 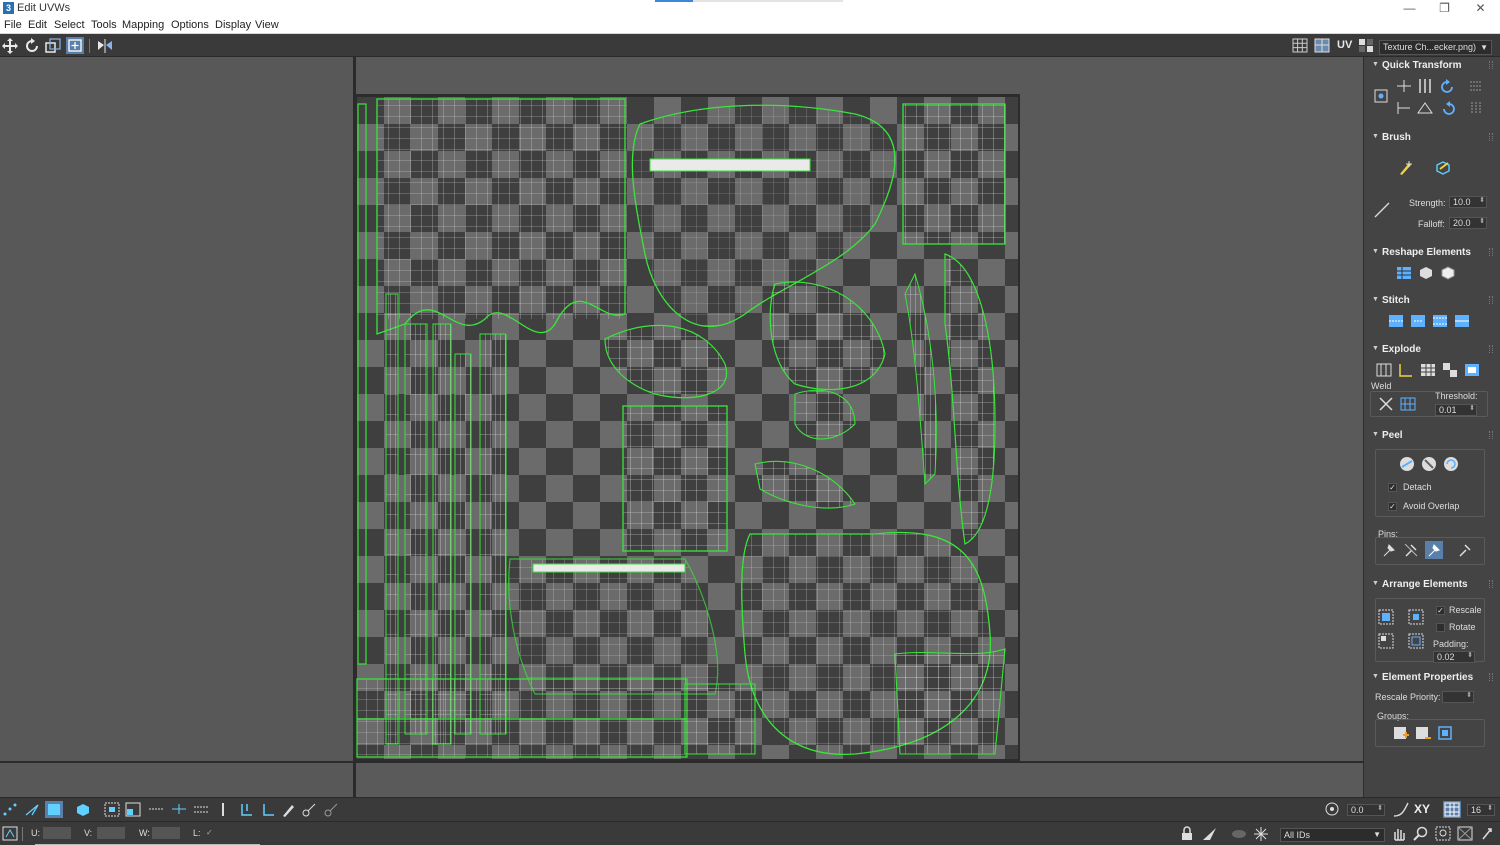 I want to click on zoom-icon, so click(x=1421, y=833).